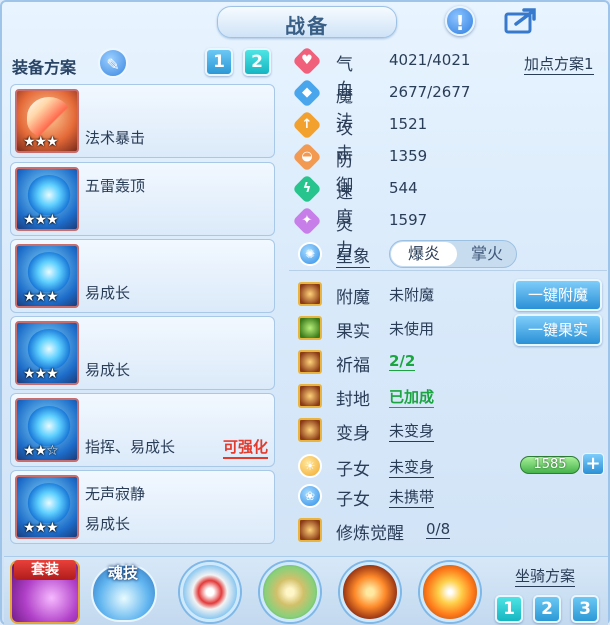 This screenshot has height=625, width=610. I want to click on crystal-belt-icon: ★★☆, so click(47, 430).